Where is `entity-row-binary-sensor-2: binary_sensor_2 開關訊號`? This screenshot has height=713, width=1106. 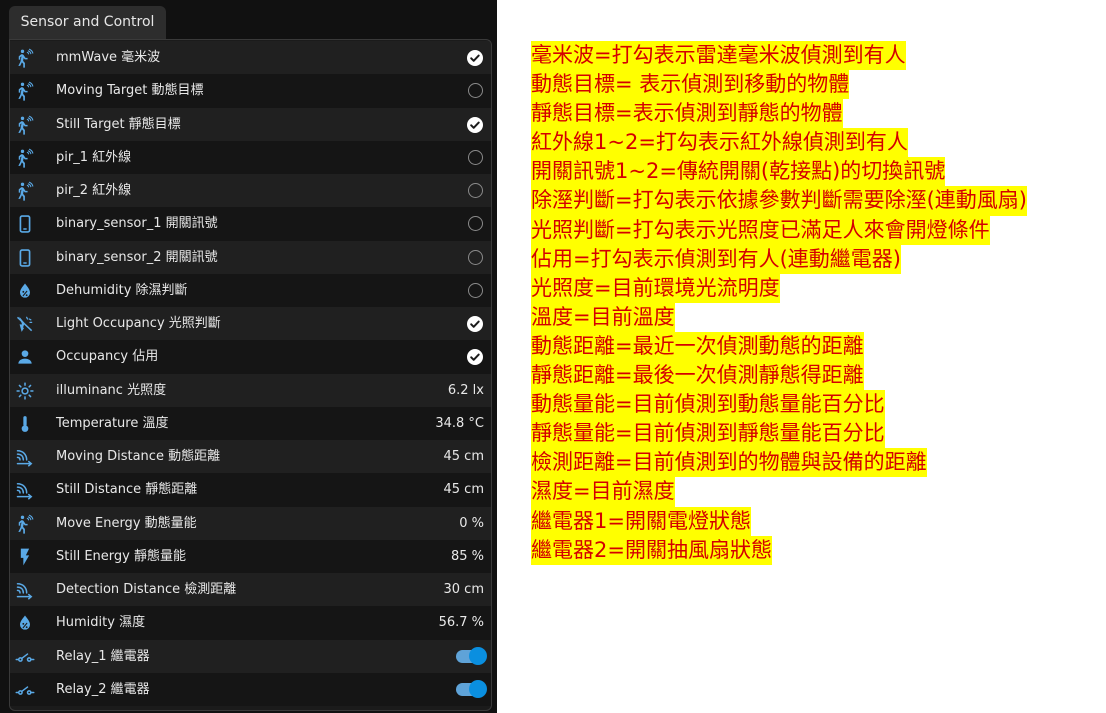 entity-row-binary-sensor-2: binary_sensor_2 開關訊號 is located at coordinates (250, 257).